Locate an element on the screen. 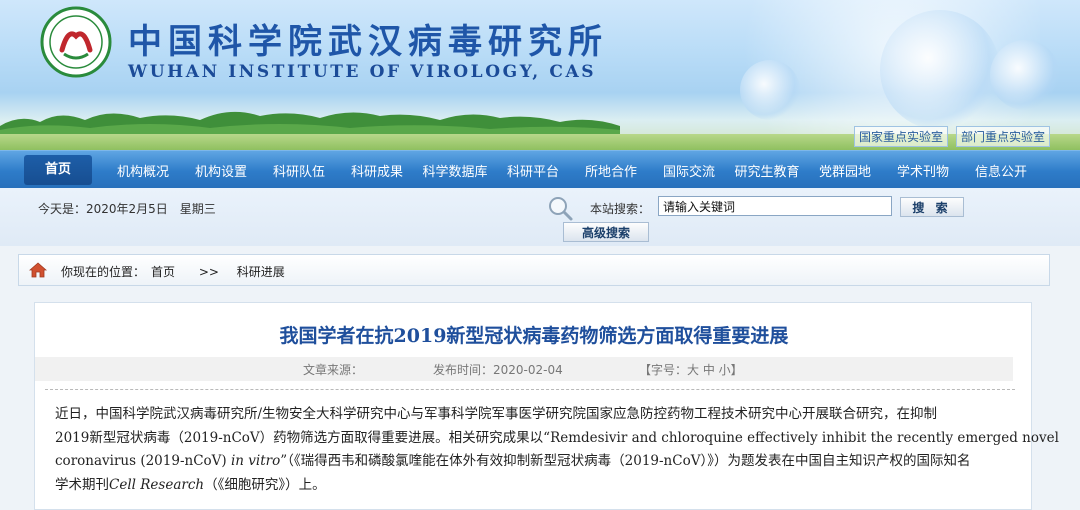  nav-item-research-platform: 科研平台 is located at coordinates (533, 170).